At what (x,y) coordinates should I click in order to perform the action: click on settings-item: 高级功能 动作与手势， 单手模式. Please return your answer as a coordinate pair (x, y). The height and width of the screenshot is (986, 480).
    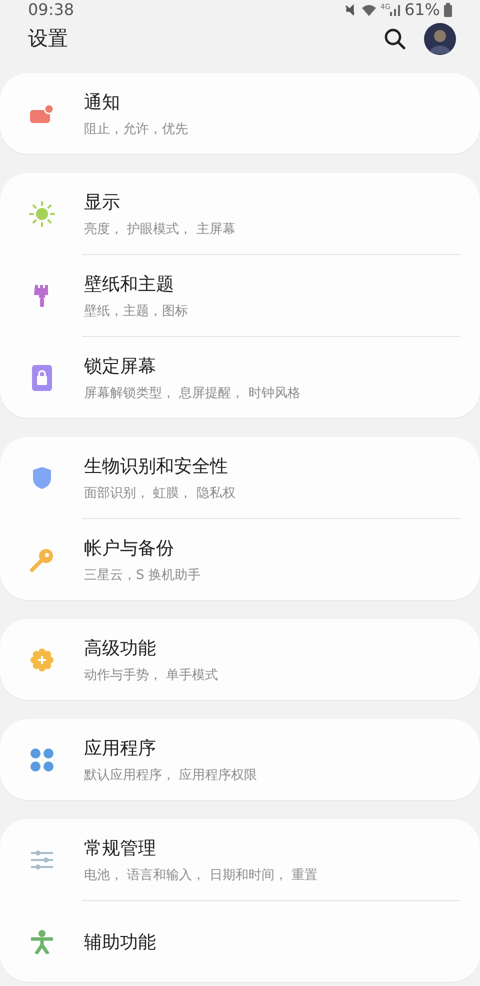
    Looking at the image, I should click on (240, 659).